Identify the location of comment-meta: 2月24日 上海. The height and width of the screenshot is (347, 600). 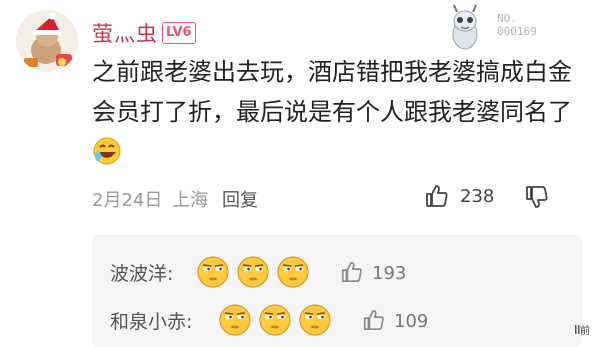
(150, 199).